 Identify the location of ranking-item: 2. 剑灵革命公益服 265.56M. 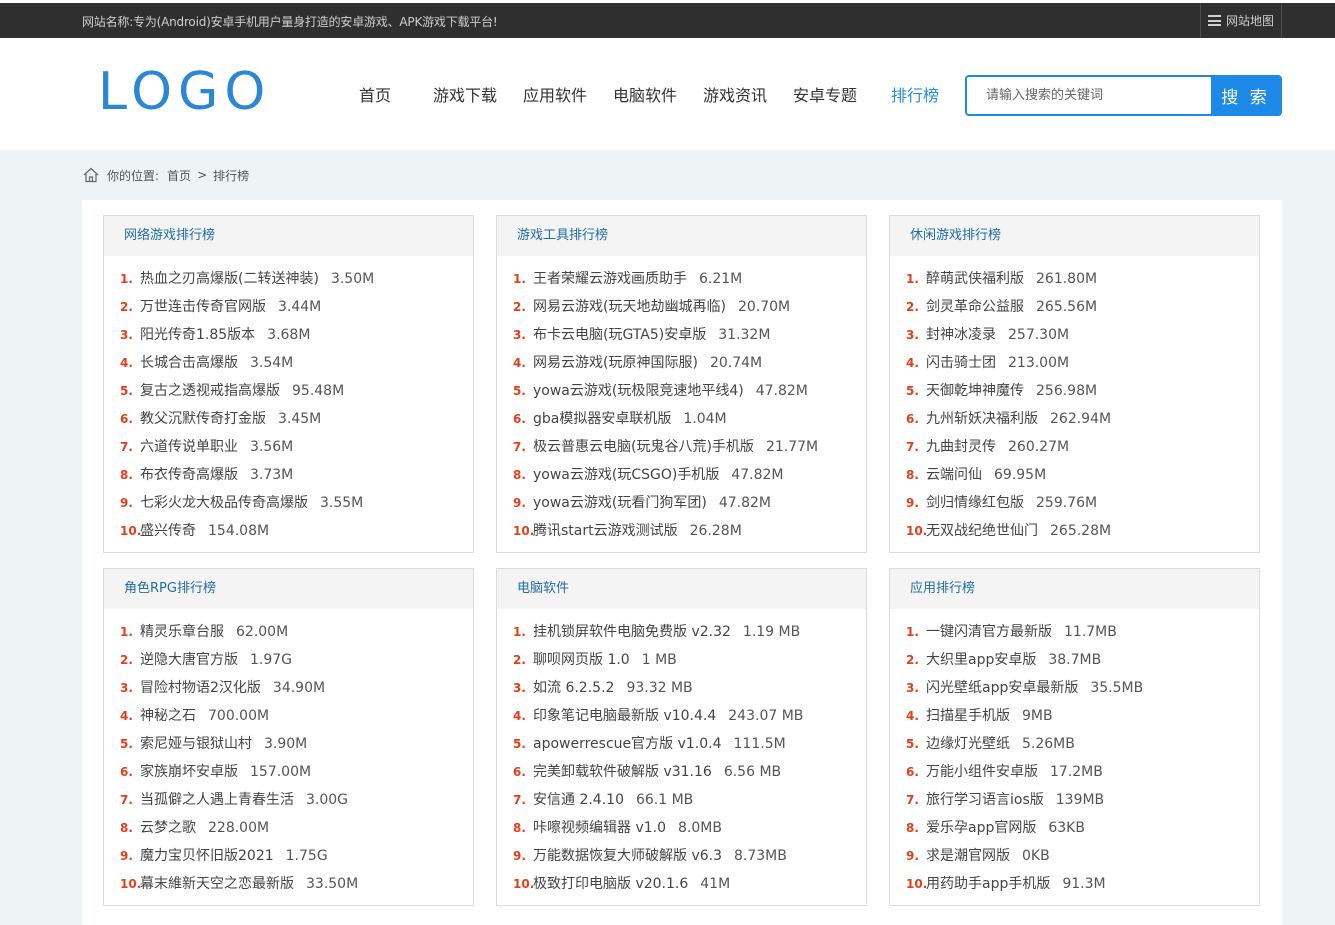
(1074, 307).